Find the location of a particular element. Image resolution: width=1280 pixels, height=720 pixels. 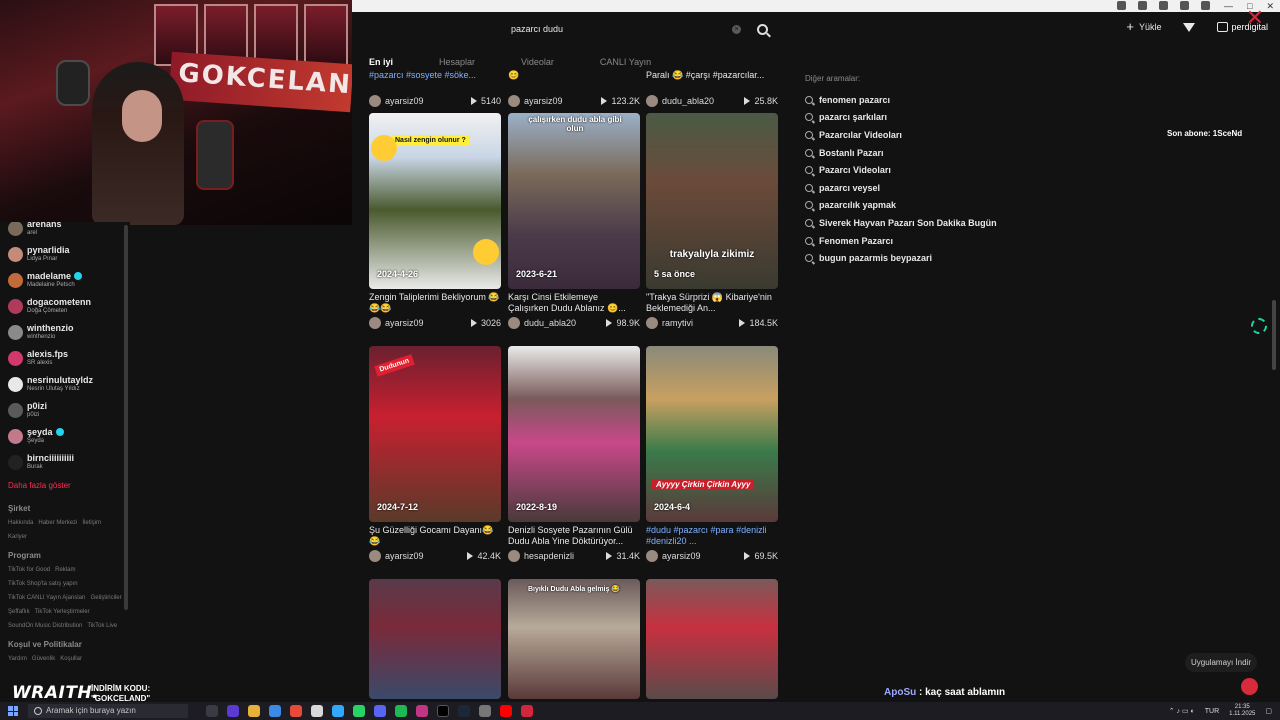

other-search-item: Pazarcılar Videoları is located at coordinates (901, 135).